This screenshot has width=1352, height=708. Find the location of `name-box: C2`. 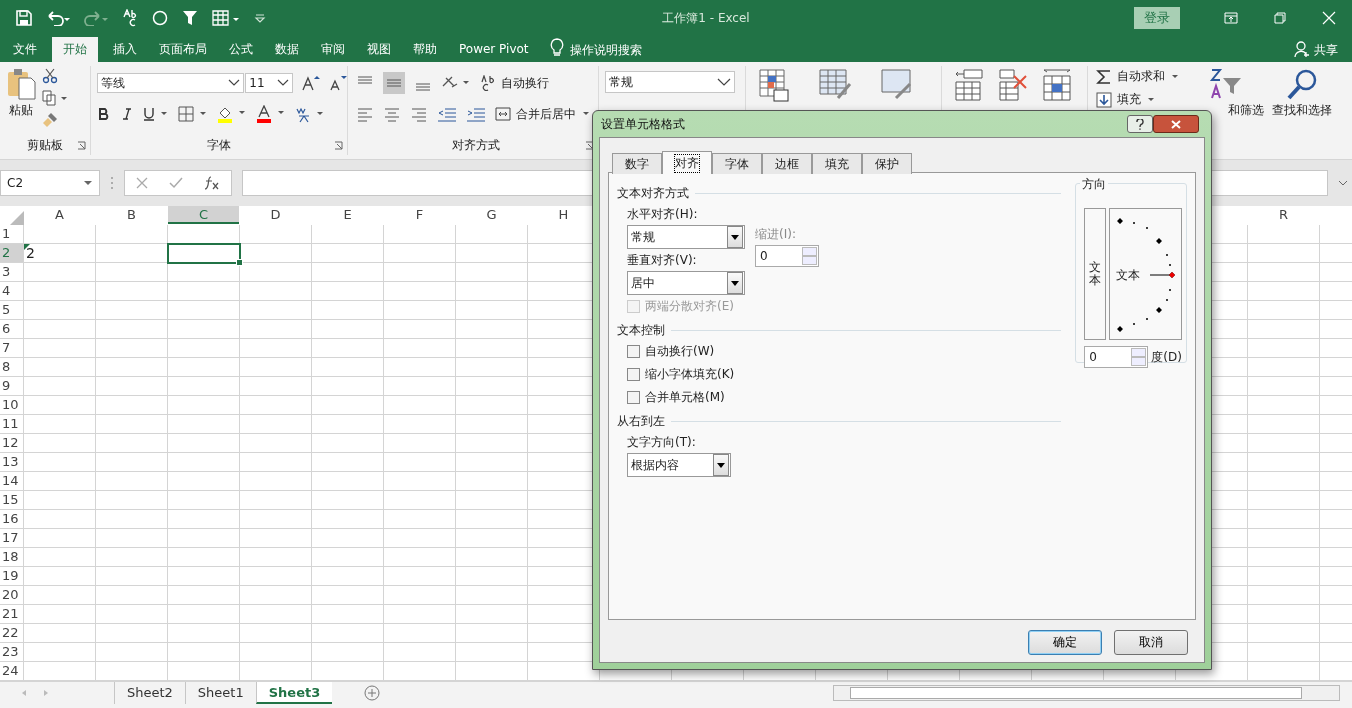

name-box: C2 is located at coordinates (50, 183).